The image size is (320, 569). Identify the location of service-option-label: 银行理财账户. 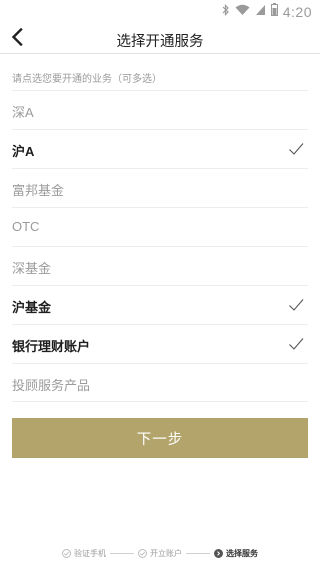
(51, 346).